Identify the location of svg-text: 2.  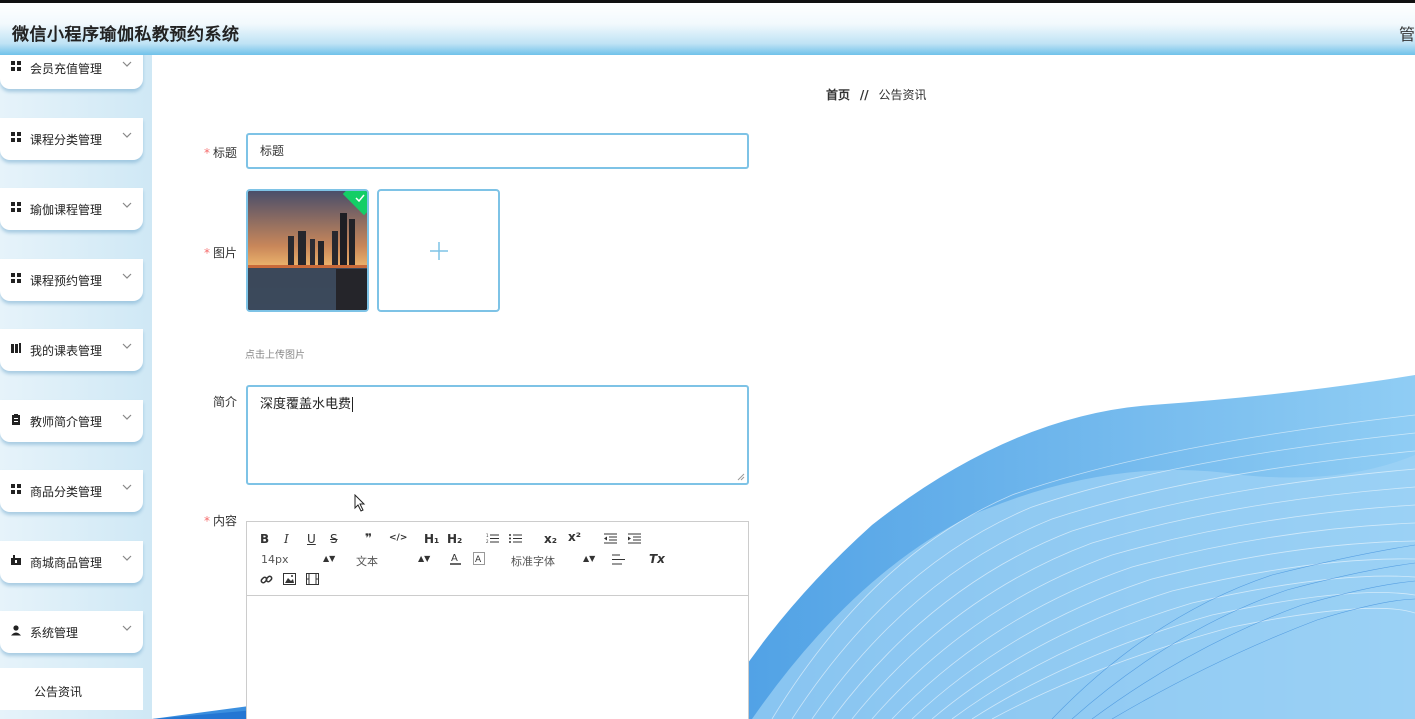
(487, 541).